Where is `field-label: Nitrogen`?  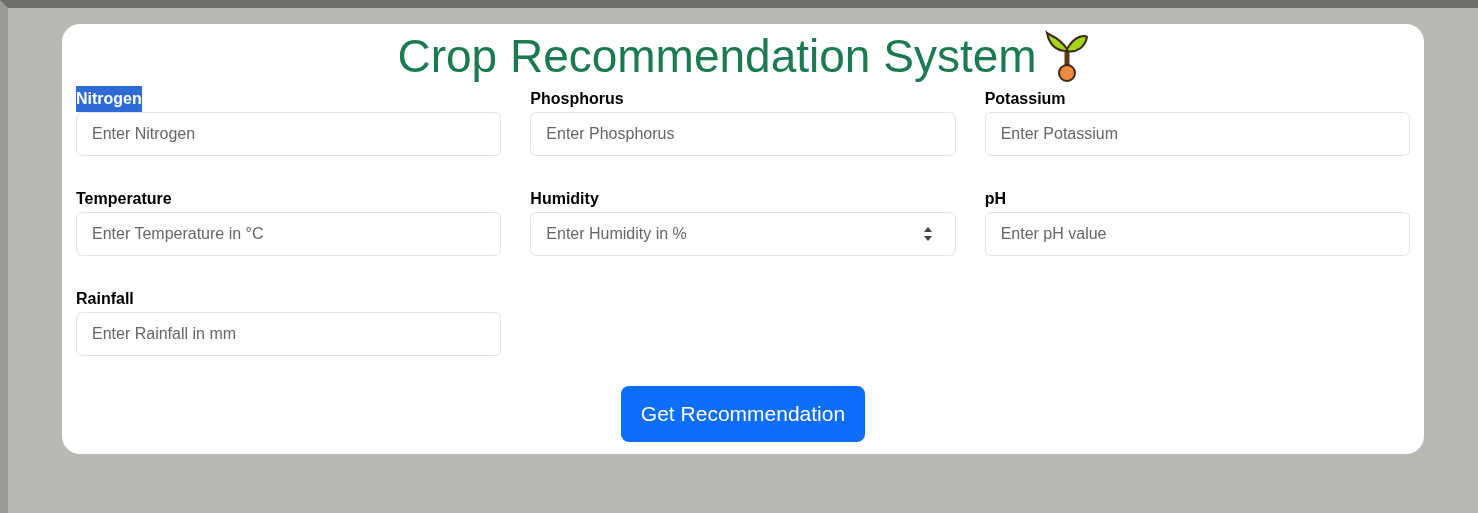 field-label: Nitrogen is located at coordinates (109, 99).